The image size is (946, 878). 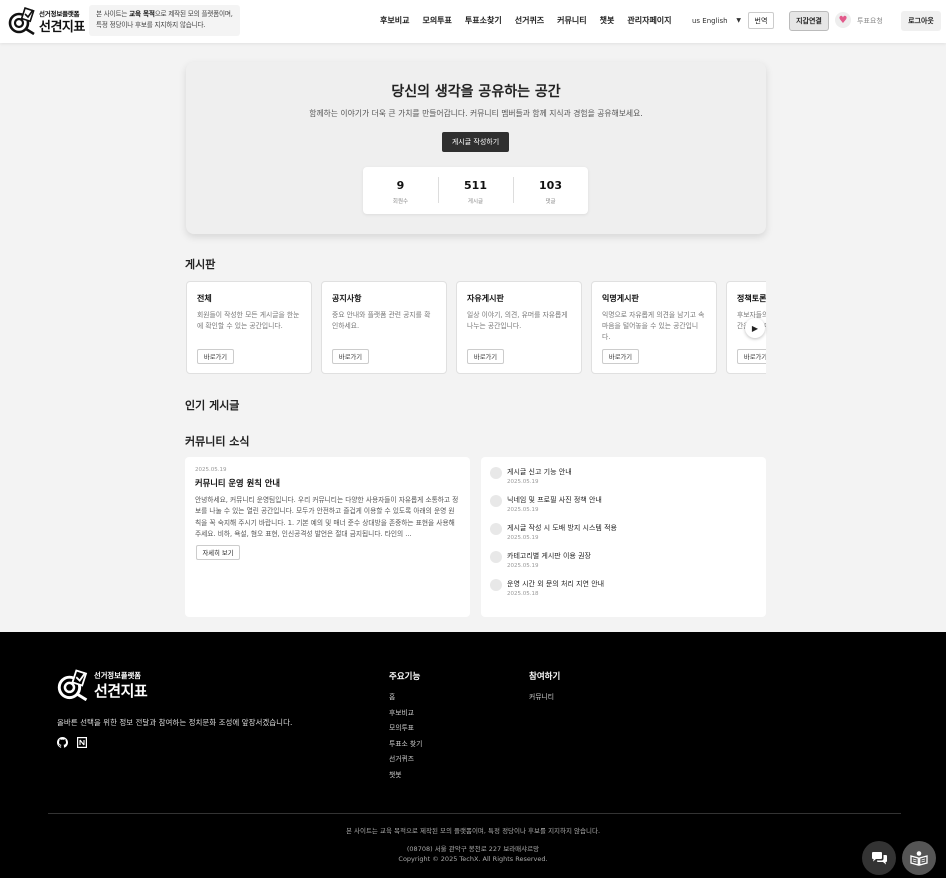 I want to click on github-icon, so click(x=62, y=742).